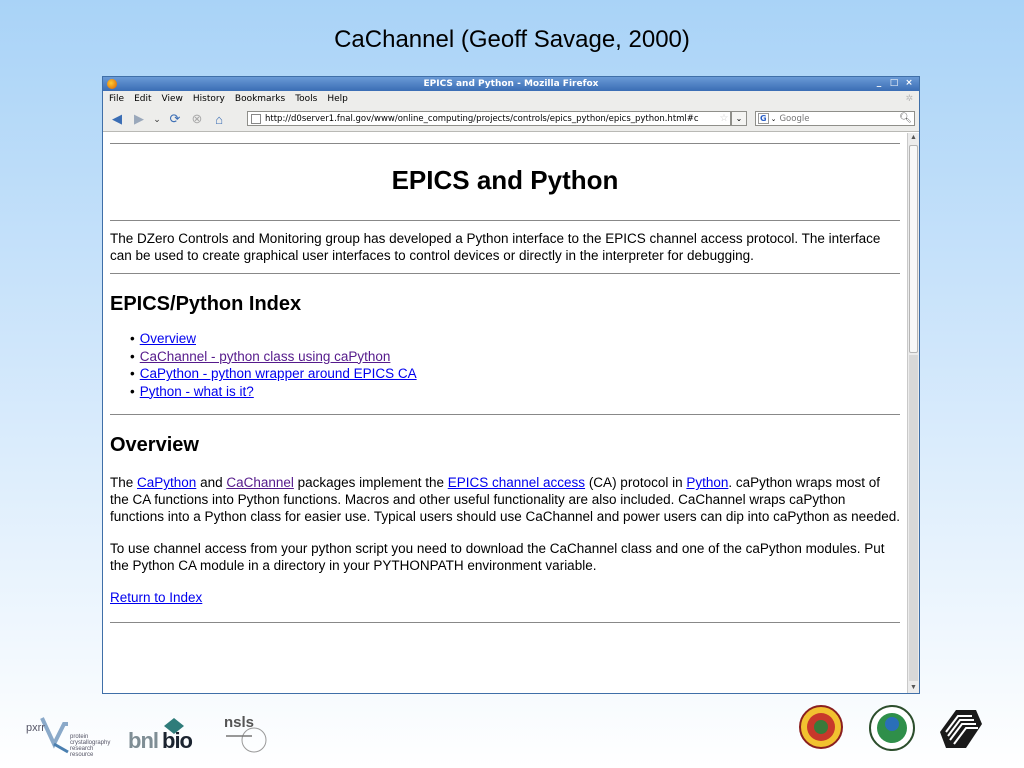 Image resolution: width=1024 pixels, height=768 pixels. Describe the element at coordinates (337, 99) in the screenshot. I see `menu-help: Help` at that location.